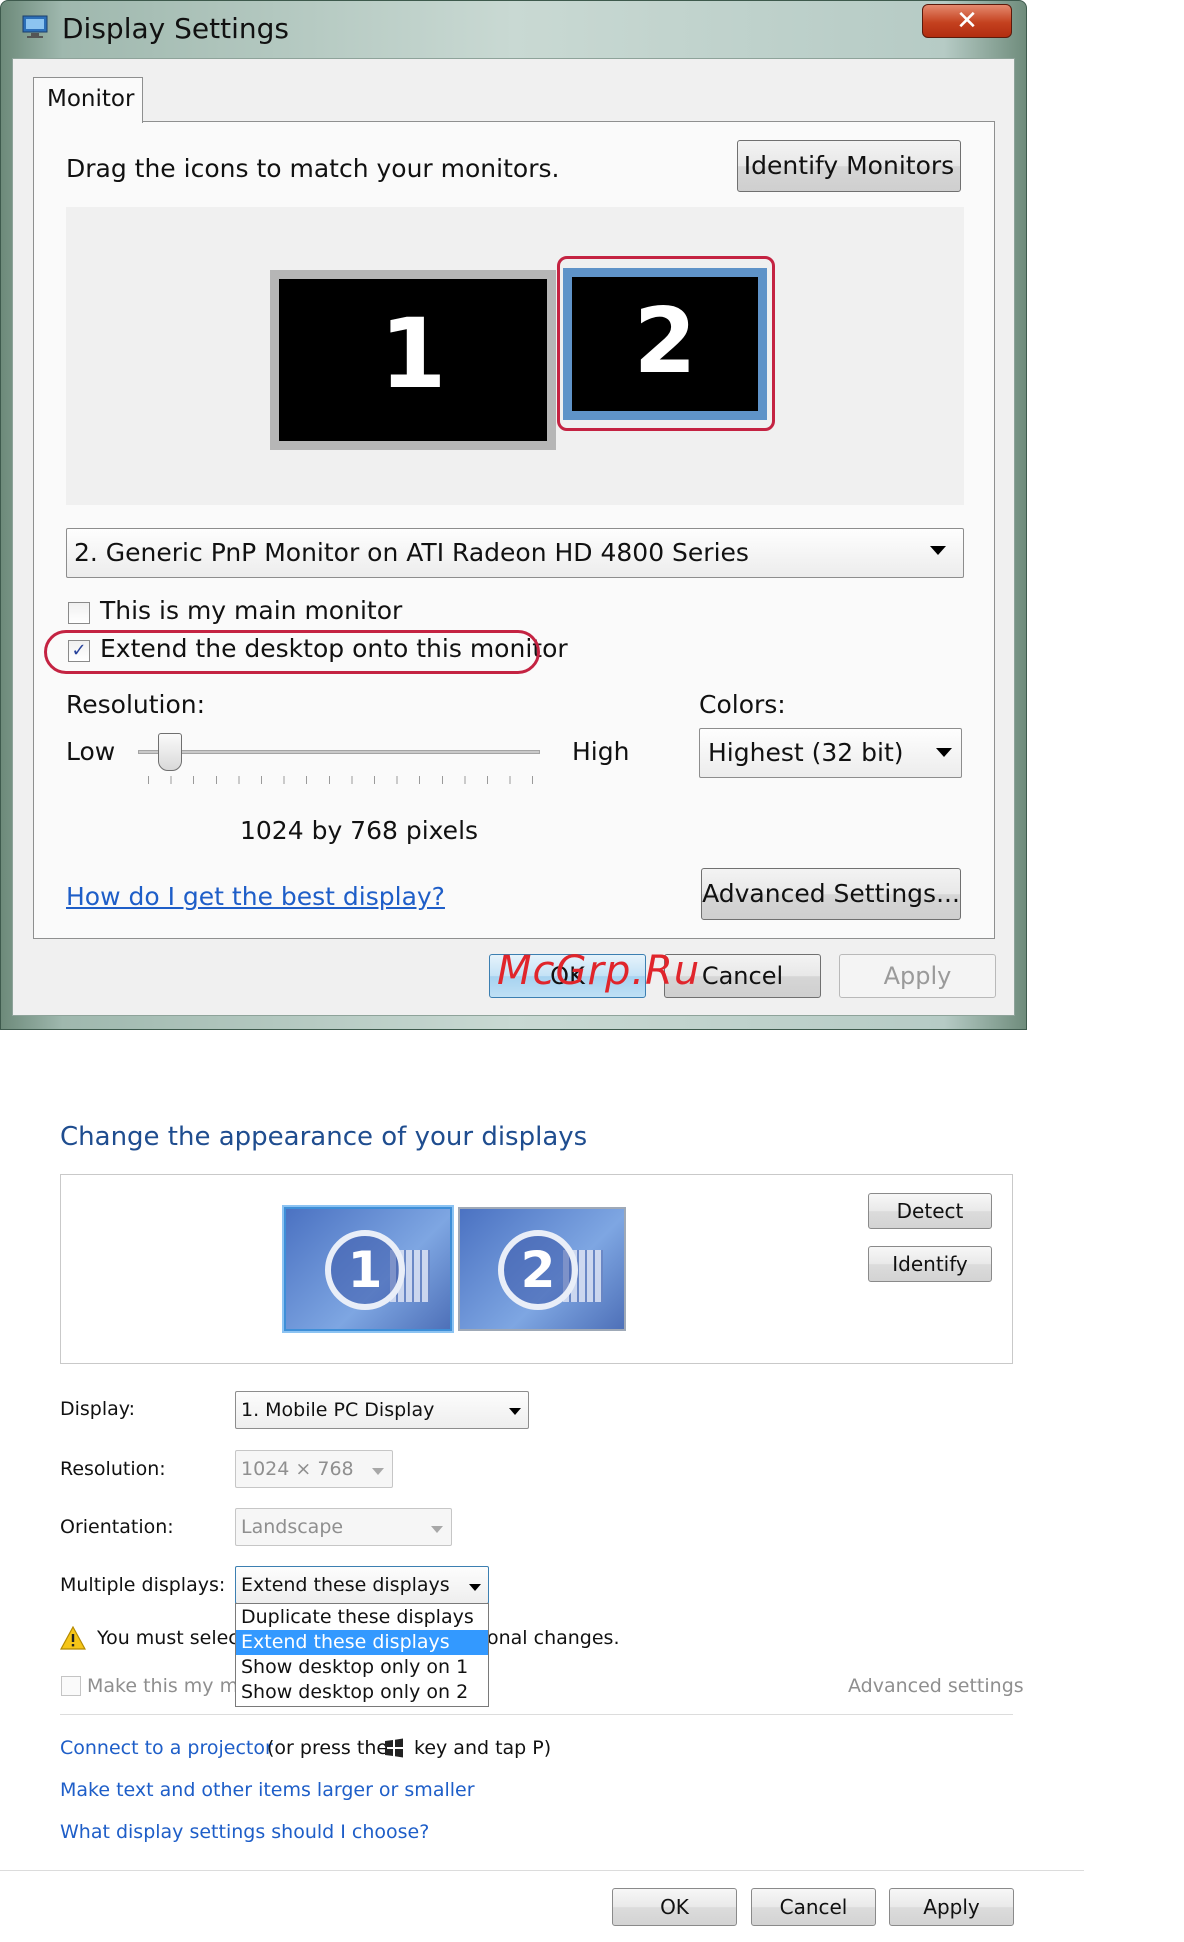  Describe the element at coordinates (362, 1667) in the screenshot. I see `dropdown-option: Show desktop only on 1` at that location.